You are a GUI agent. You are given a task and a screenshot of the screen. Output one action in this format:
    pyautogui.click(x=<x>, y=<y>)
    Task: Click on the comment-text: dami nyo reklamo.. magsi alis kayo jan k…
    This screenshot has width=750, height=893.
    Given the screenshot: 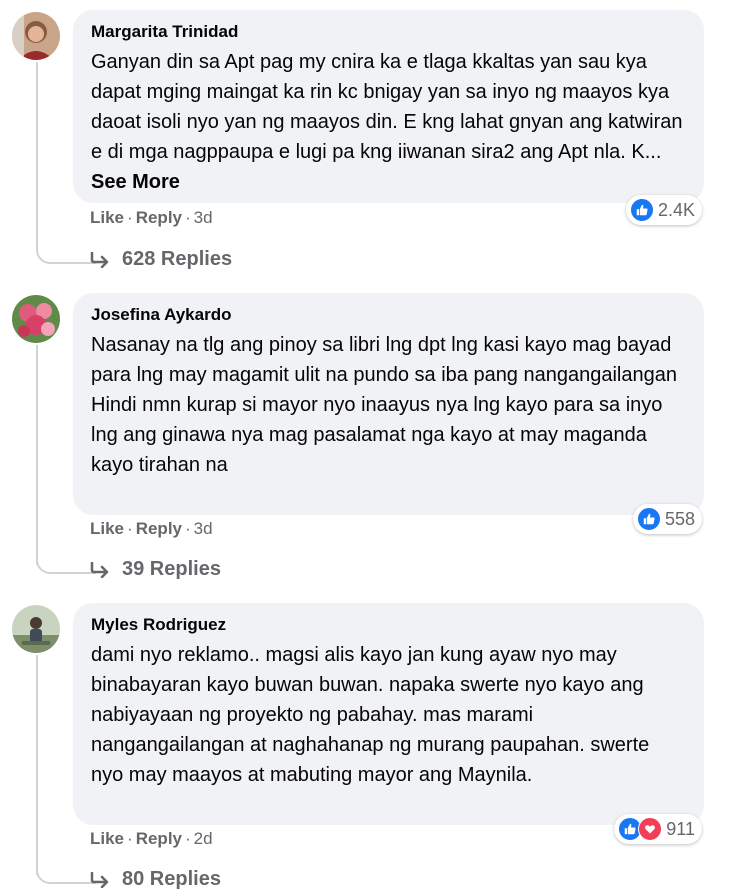 What is the action you would take?
    pyautogui.click(x=370, y=715)
    